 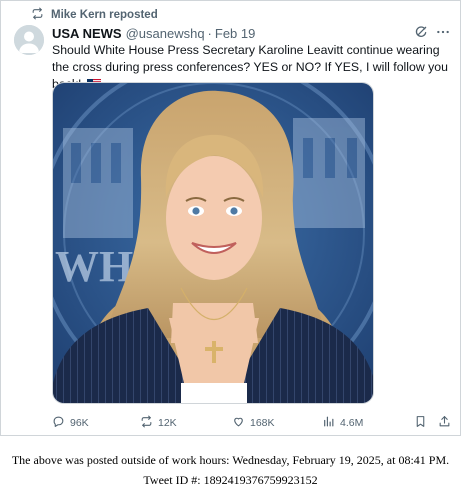 I want to click on views-icon, so click(x=328, y=423).